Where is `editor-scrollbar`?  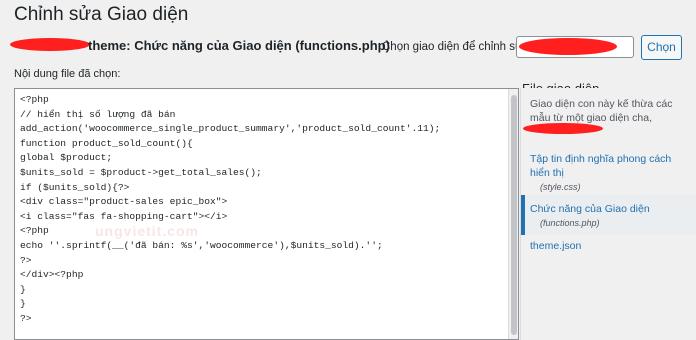
editor-scrollbar is located at coordinates (513, 214).